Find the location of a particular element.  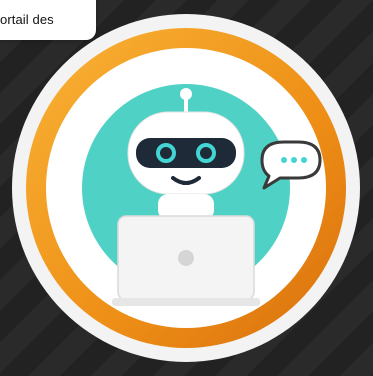

laptop-base is located at coordinates (186, 302).